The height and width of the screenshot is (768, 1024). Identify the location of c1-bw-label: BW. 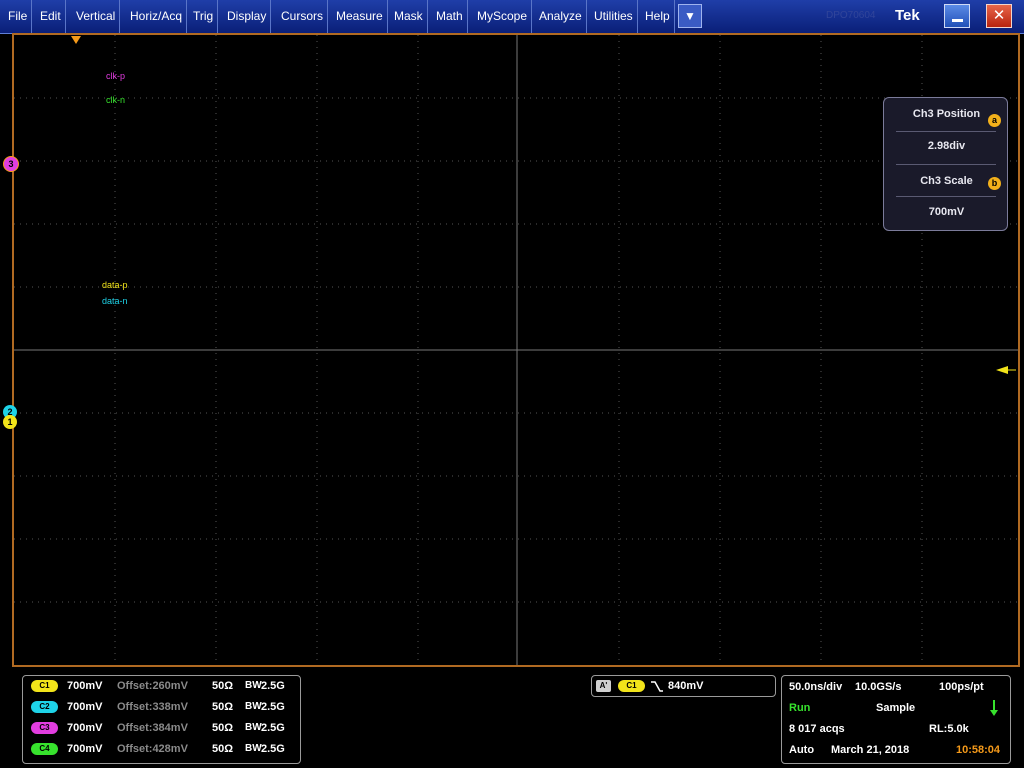
(253, 685).